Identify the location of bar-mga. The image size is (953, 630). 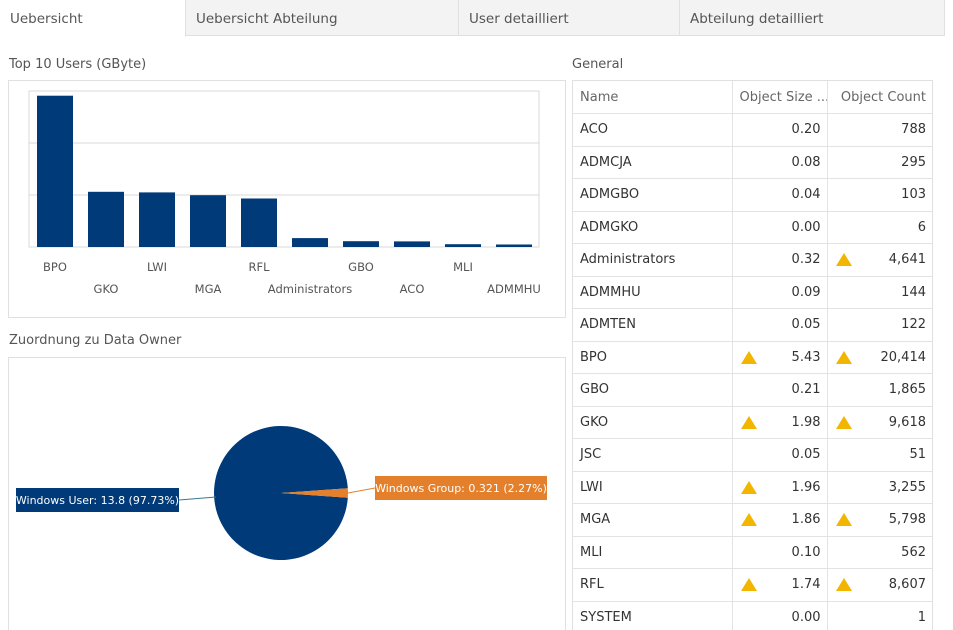
(208, 221).